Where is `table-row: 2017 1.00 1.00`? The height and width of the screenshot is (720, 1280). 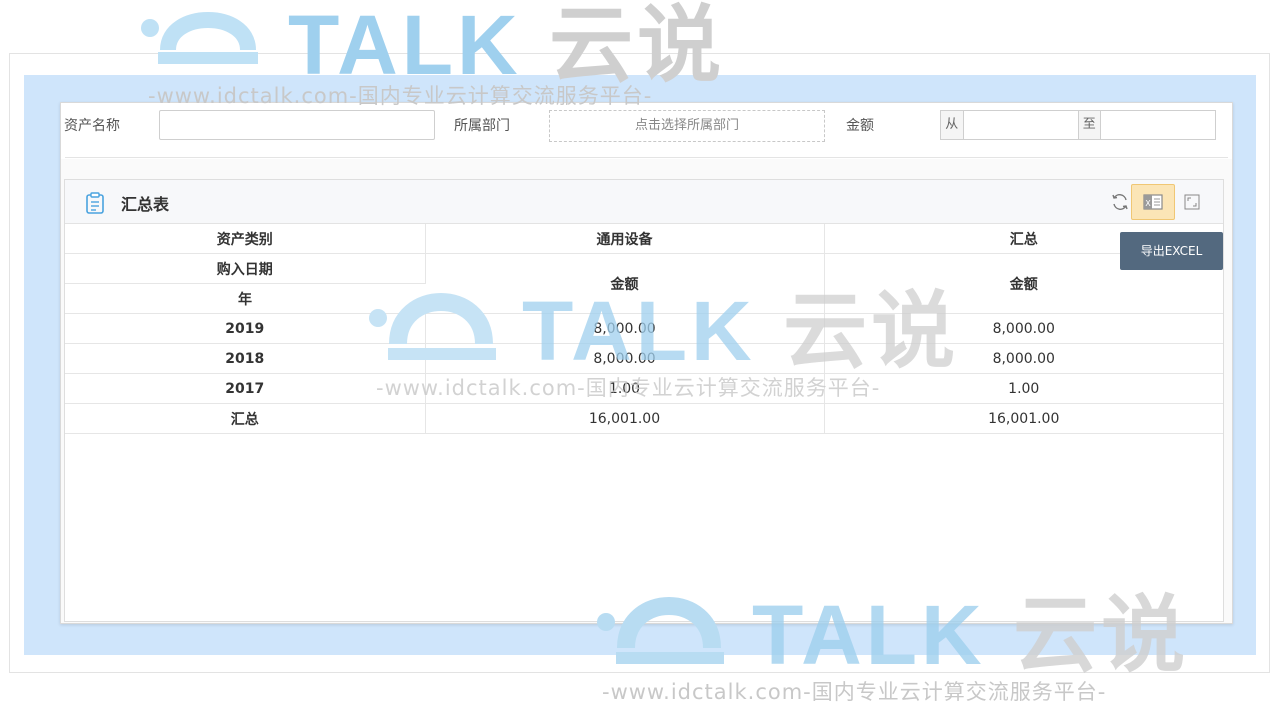
table-row: 2017 1.00 1.00 is located at coordinates (644, 388).